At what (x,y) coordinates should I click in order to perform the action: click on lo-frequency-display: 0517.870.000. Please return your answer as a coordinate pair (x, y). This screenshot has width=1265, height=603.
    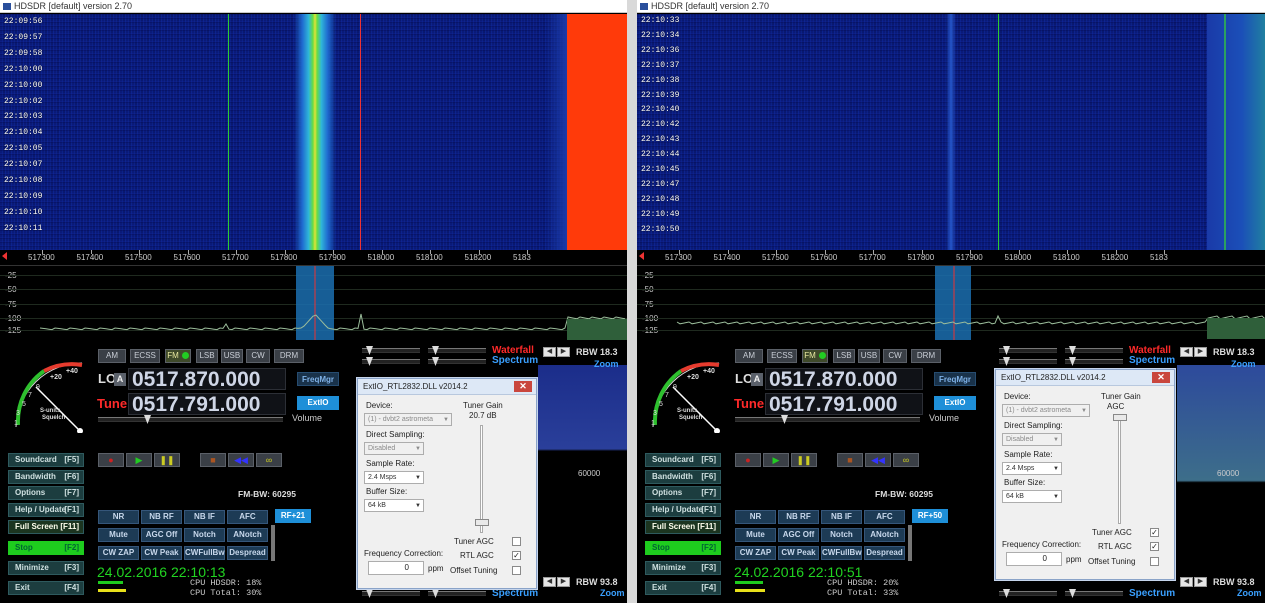
    Looking at the image, I should click on (844, 379).